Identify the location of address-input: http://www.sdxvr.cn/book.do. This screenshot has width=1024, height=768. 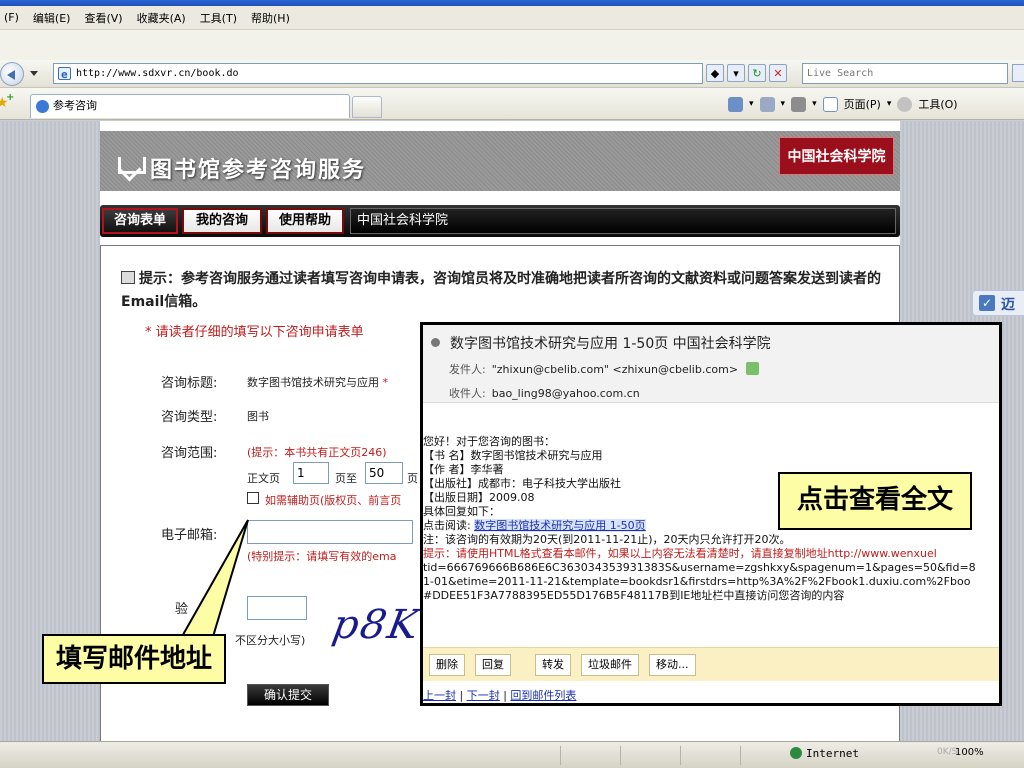
(378, 73).